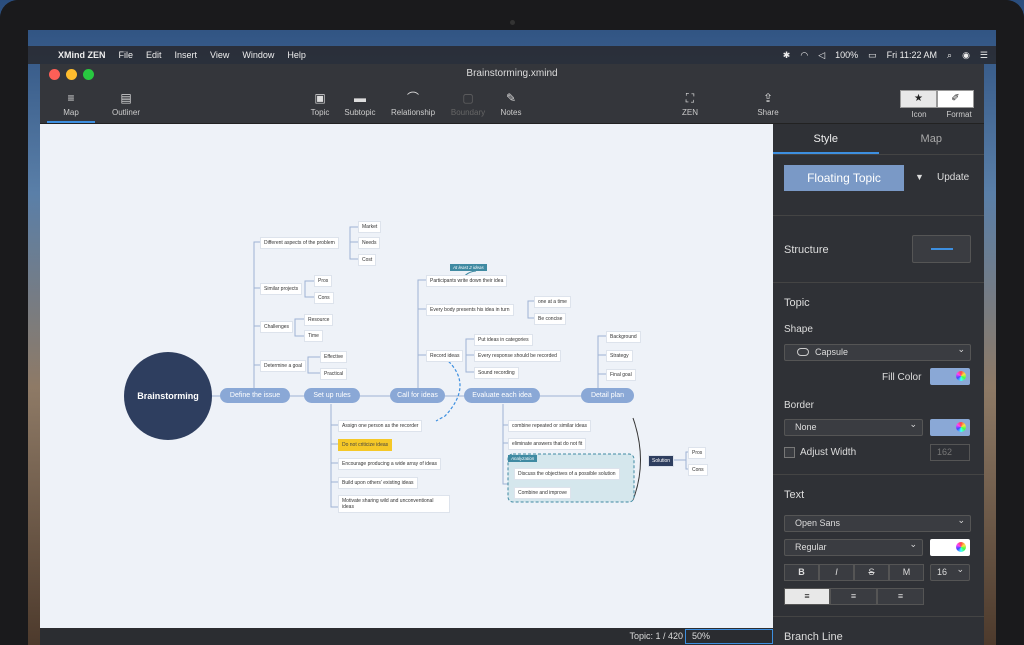 Image resolution: width=1024 pixels, height=645 pixels. Describe the element at coordinates (932, 139) in the screenshot. I see `tab-map: Map` at that location.